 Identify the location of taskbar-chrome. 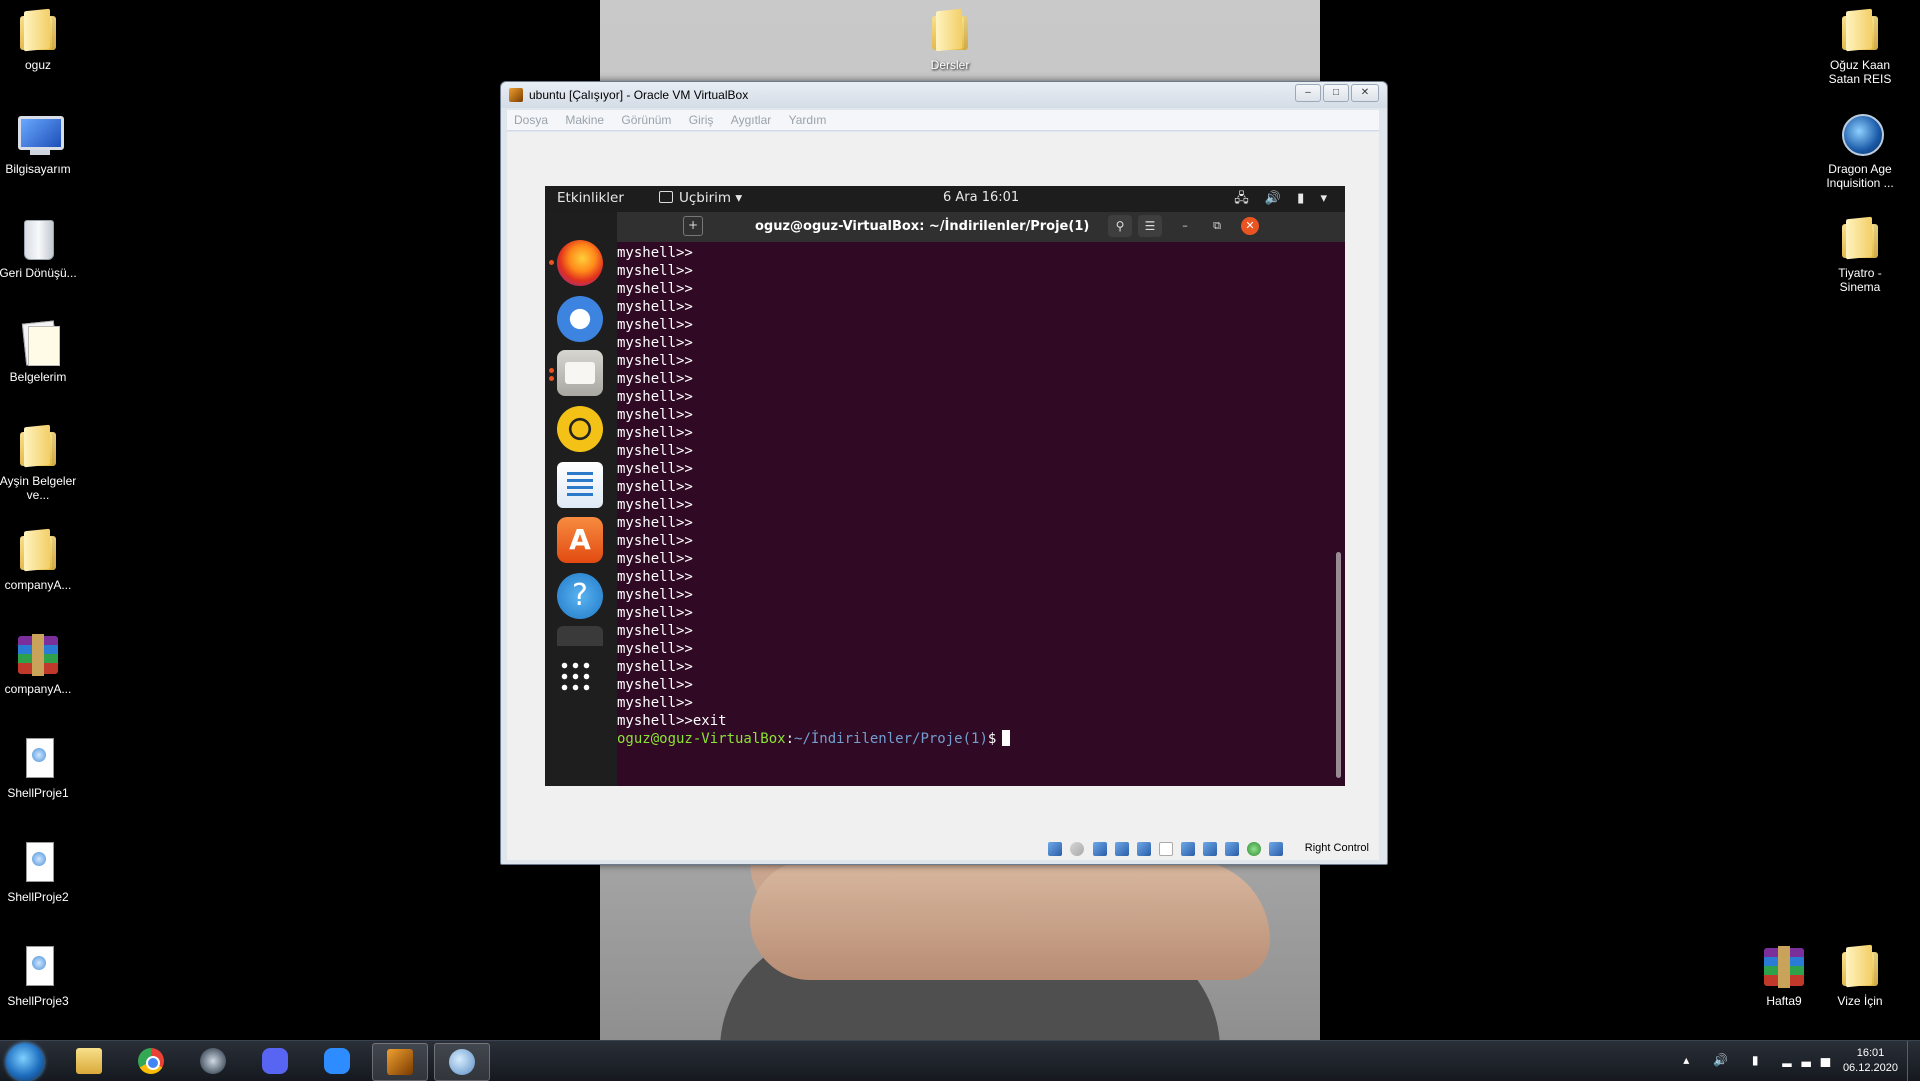
(151, 1061).